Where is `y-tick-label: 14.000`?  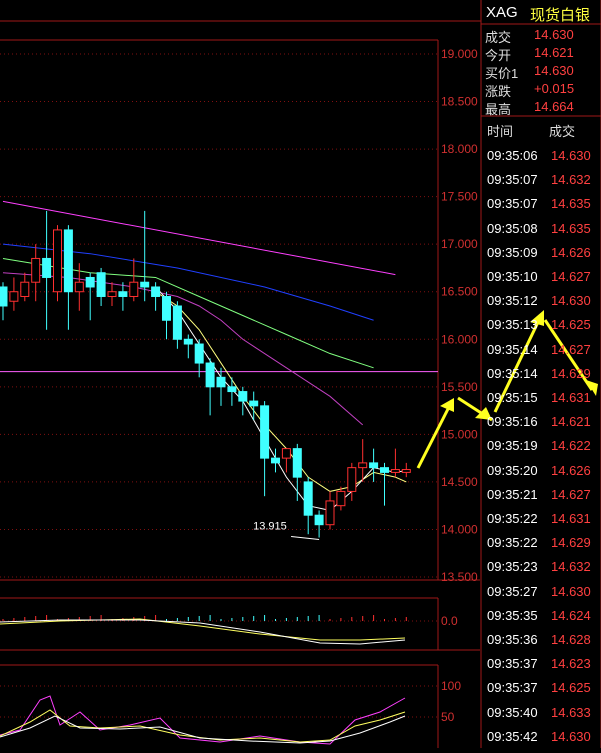 y-tick-label: 14.000 is located at coordinates (459, 529).